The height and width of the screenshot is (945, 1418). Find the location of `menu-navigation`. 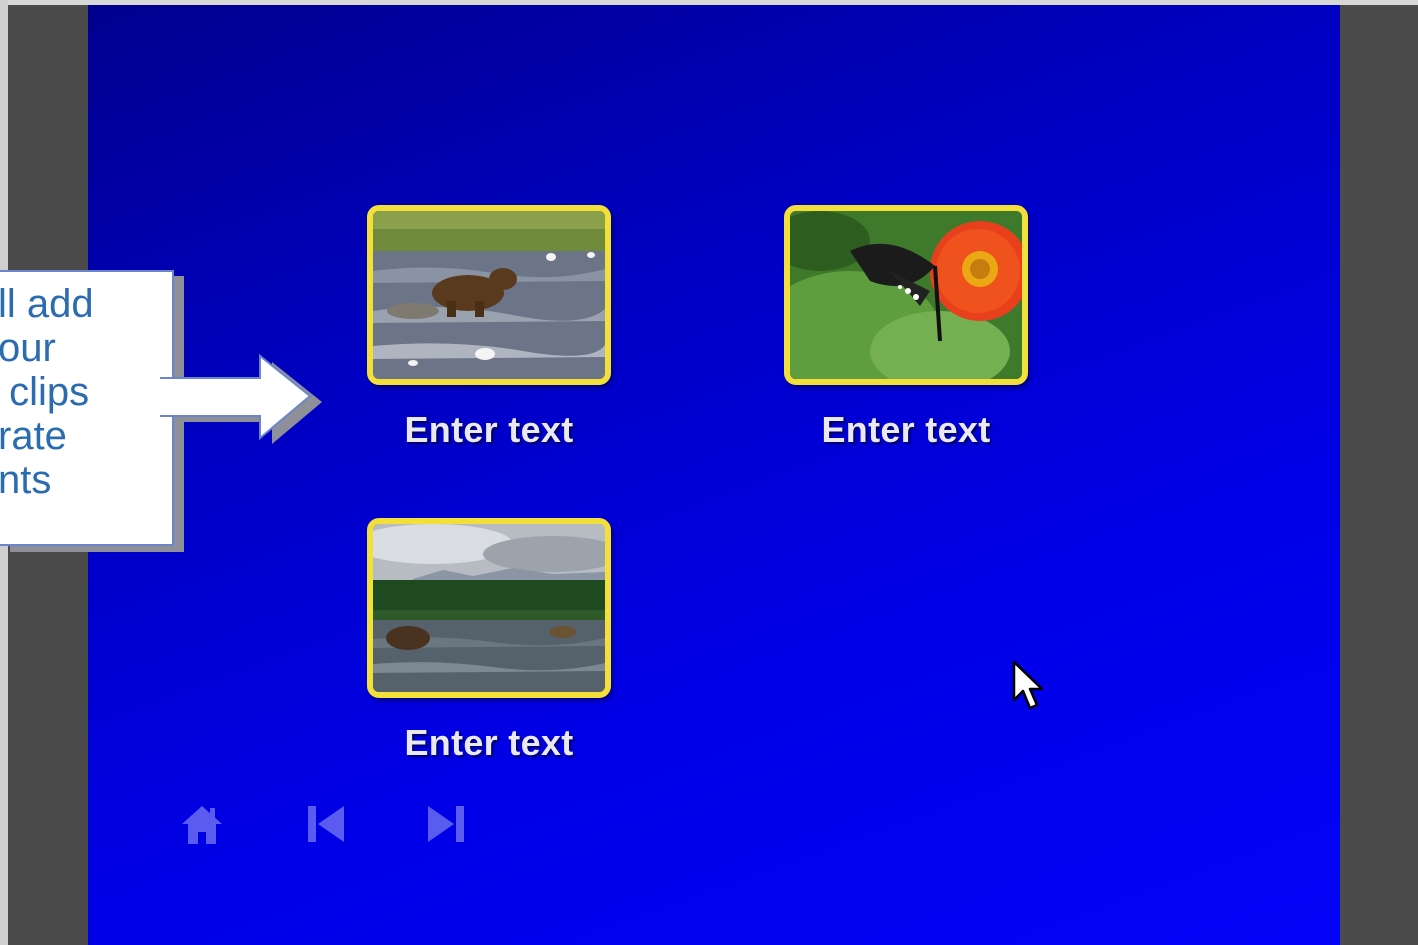

menu-navigation is located at coordinates (328, 824).